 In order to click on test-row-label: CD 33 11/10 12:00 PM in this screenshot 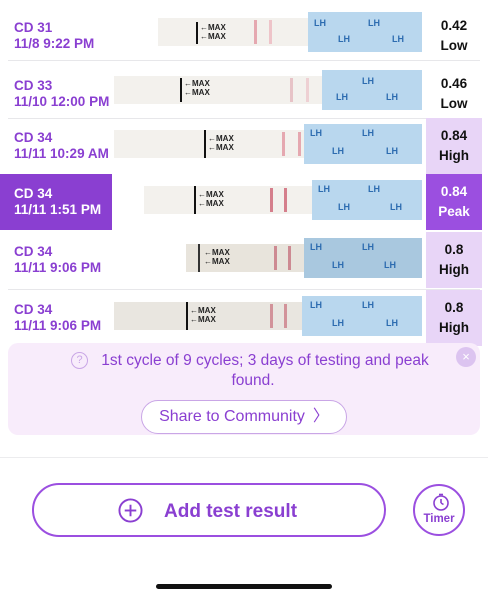, I will do `click(61, 94)`.